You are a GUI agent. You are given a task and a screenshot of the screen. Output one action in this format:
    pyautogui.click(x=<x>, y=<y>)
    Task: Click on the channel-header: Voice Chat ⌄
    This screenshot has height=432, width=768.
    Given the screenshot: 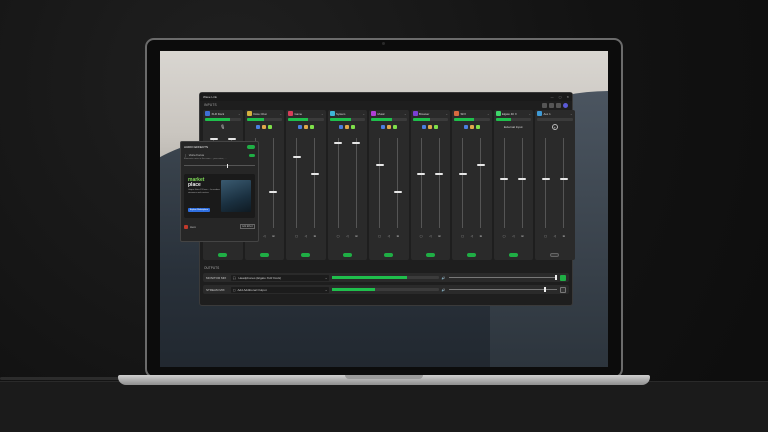 What is the action you would take?
    pyautogui.click(x=265, y=113)
    